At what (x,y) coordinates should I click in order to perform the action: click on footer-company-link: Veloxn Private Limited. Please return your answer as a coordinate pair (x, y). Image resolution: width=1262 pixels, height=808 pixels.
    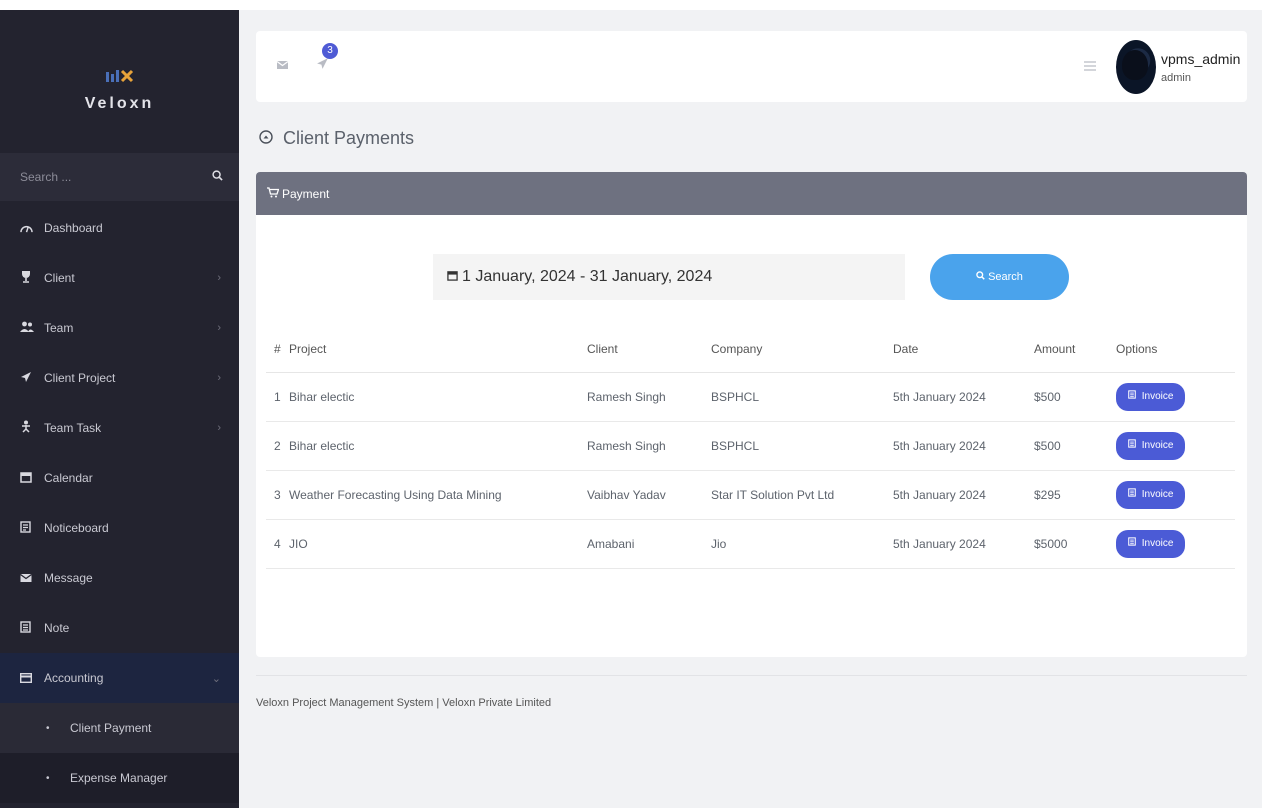
    Looking at the image, I should click on (496, 703).